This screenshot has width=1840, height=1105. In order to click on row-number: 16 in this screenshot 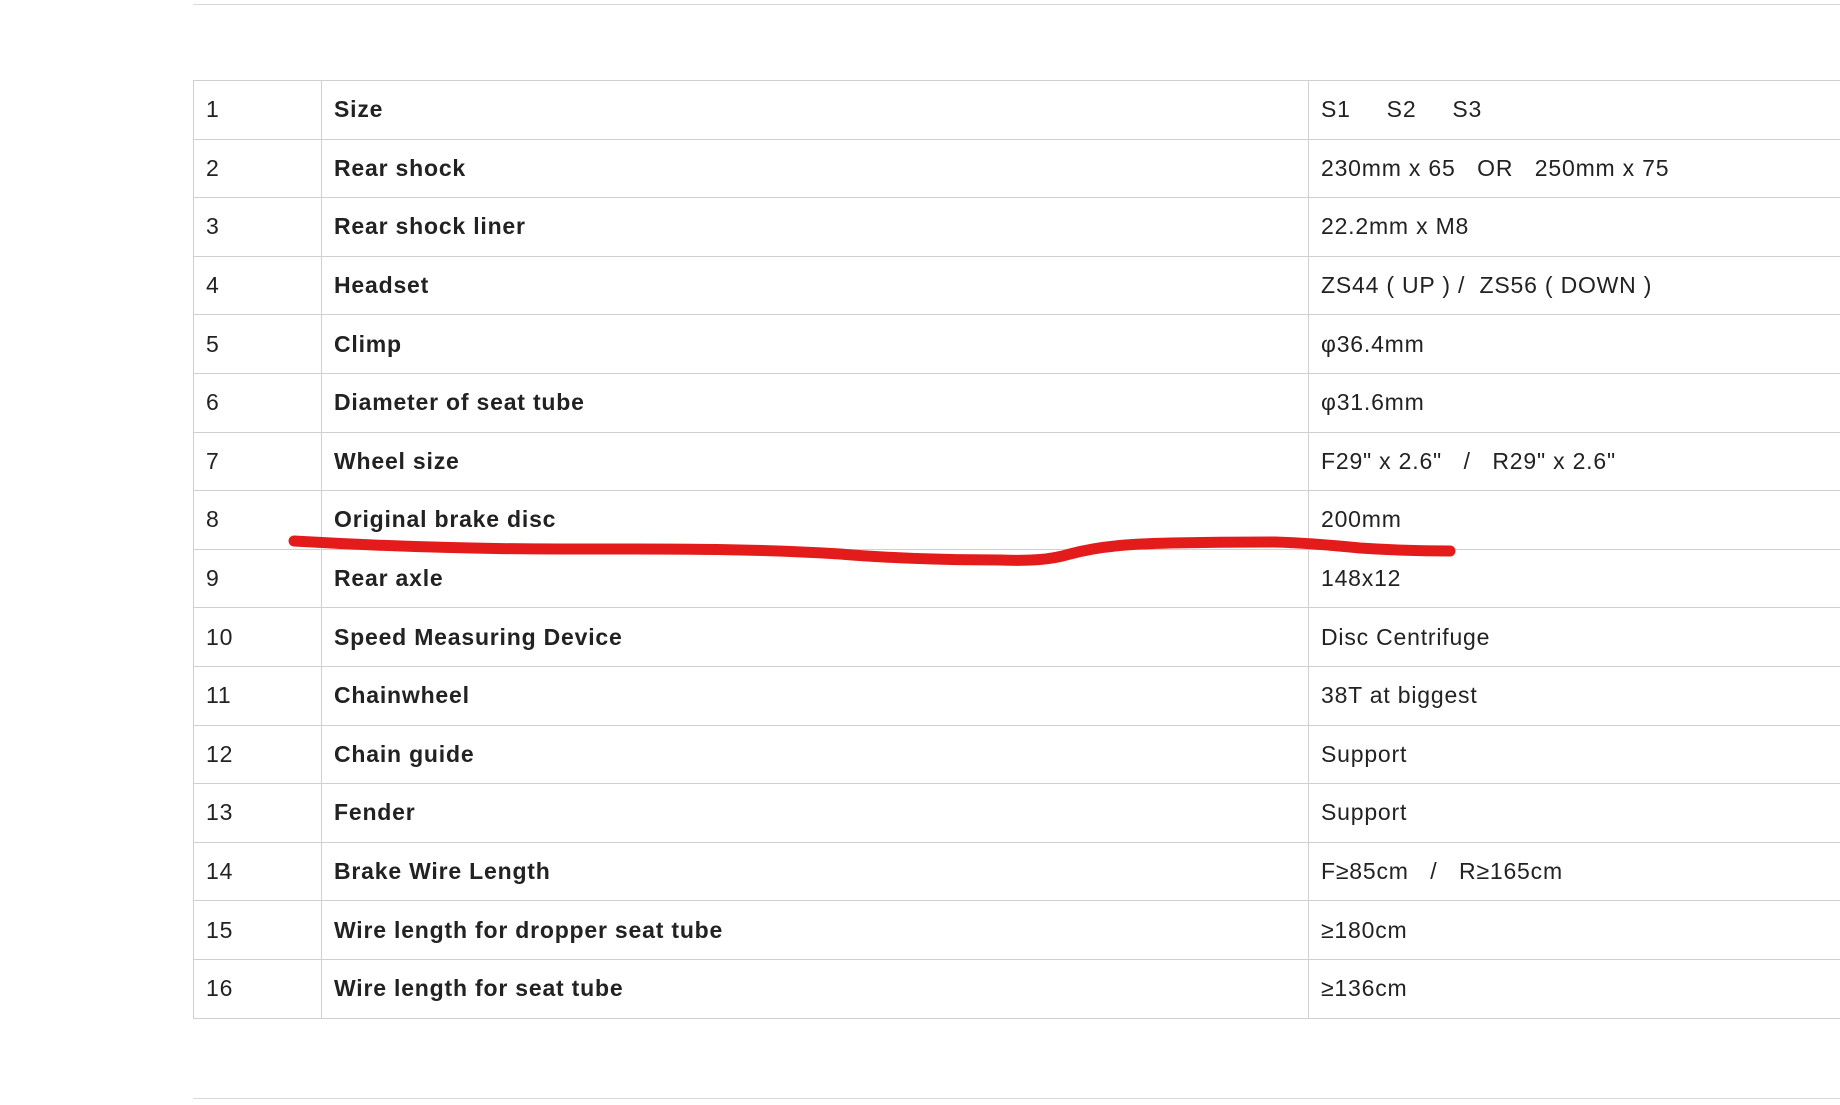, I will do `click(257, 988)`.